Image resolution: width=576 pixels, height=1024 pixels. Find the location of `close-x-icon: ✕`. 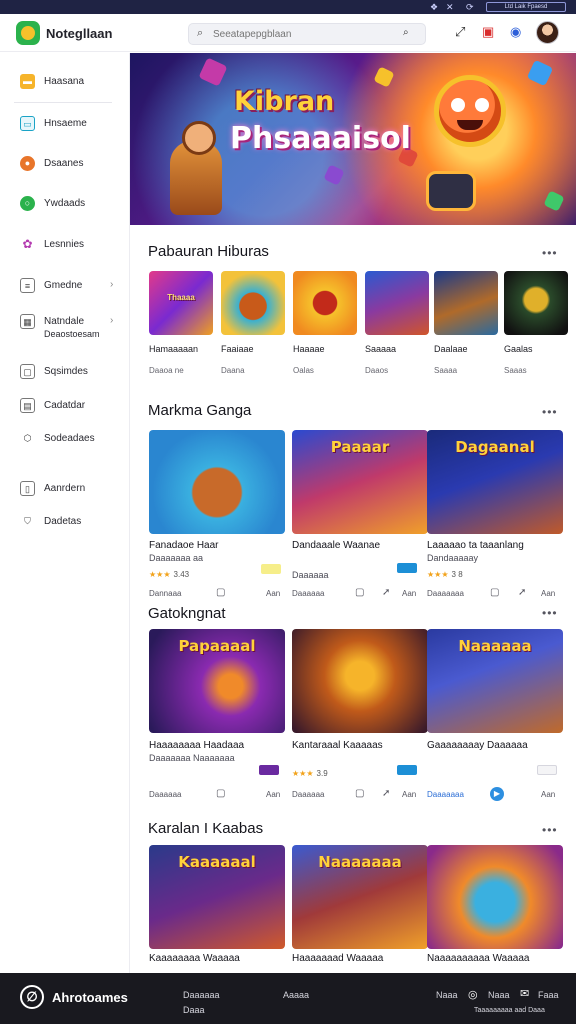

close-x-icon: ✕ is located at coordinates (450, 7).